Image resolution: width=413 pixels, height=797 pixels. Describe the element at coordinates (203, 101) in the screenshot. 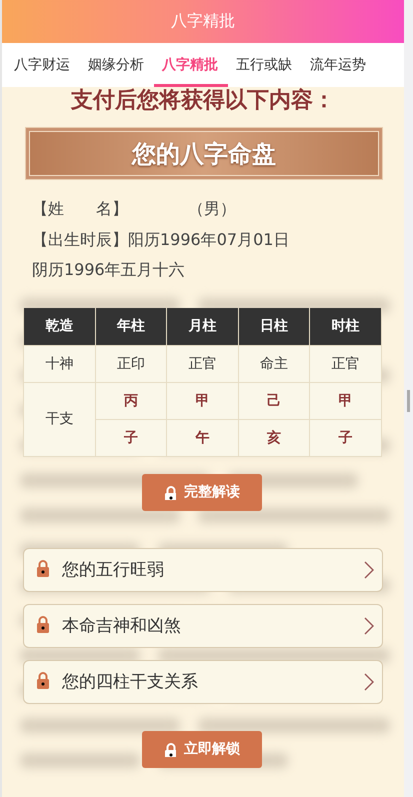

I see `section-heading: 支付后您将获得以下内容：` at that location.